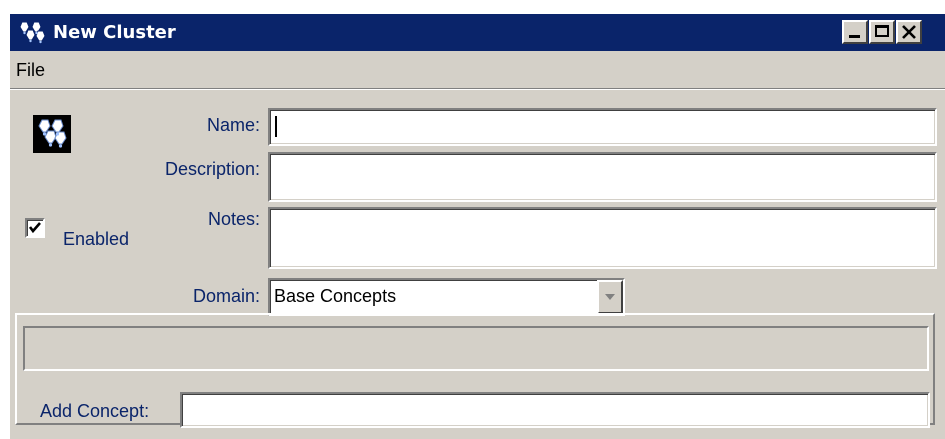 This screenshot has width=945, height=439. What do you see at coordinates (233, 219) in the screenshot?
I see `notes-label: Notes:` at bounding box center [233, 219].